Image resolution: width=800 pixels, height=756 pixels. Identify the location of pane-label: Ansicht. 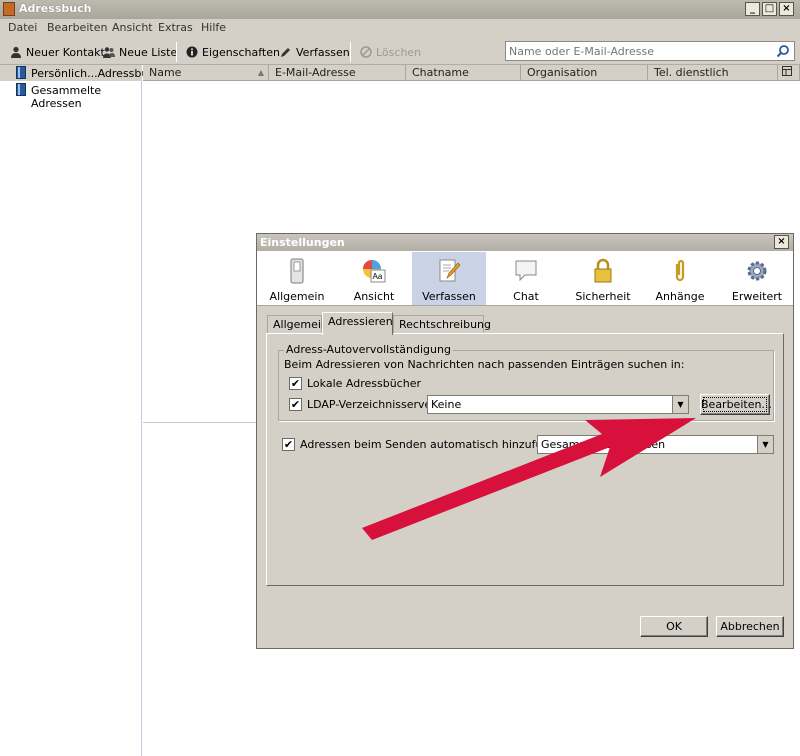
(374, 296).